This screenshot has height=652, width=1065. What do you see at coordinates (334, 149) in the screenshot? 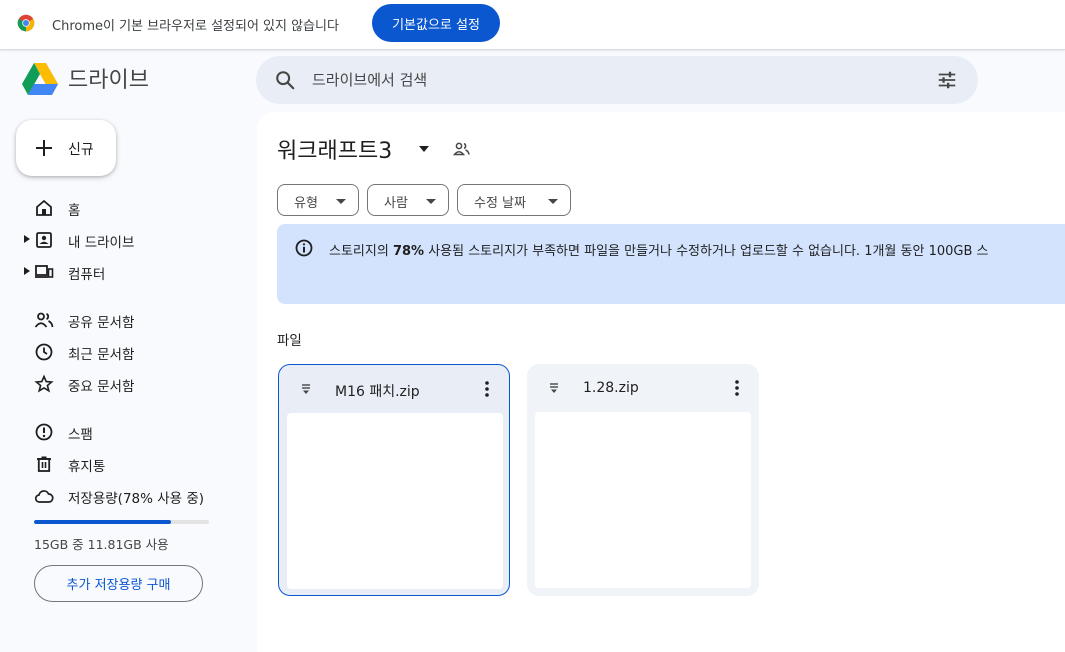
I see `folder-title: 워크래프트3` at bounding box center [334, 149].